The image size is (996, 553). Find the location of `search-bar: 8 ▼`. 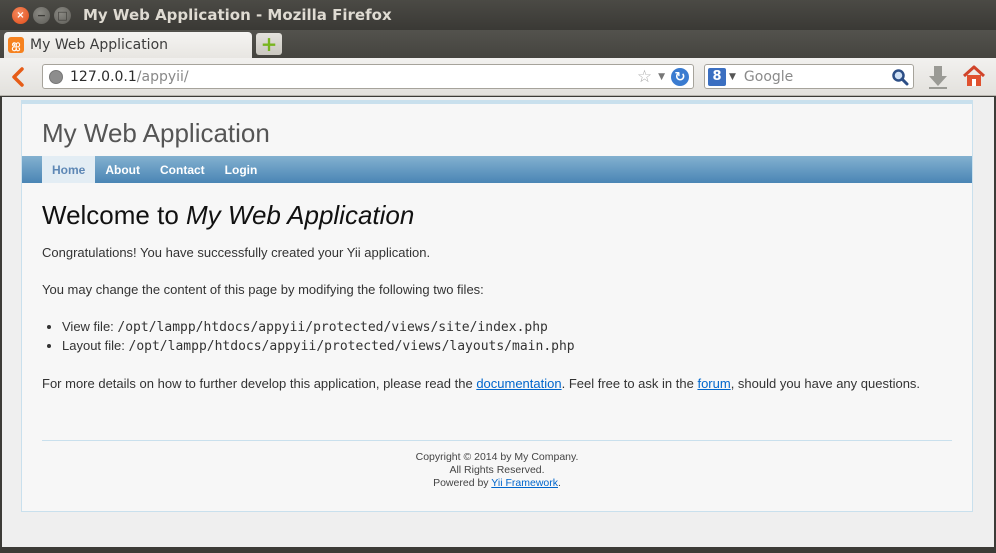

search-bar: 8 ▼ is located at coordinates (809, 76).